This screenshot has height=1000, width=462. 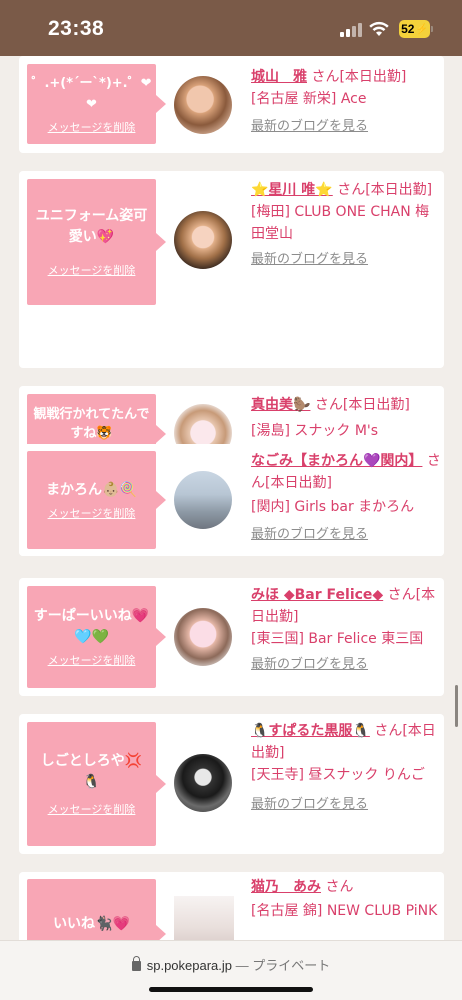 I want to click on status-time: 23:38, so click(x=76, y=28).